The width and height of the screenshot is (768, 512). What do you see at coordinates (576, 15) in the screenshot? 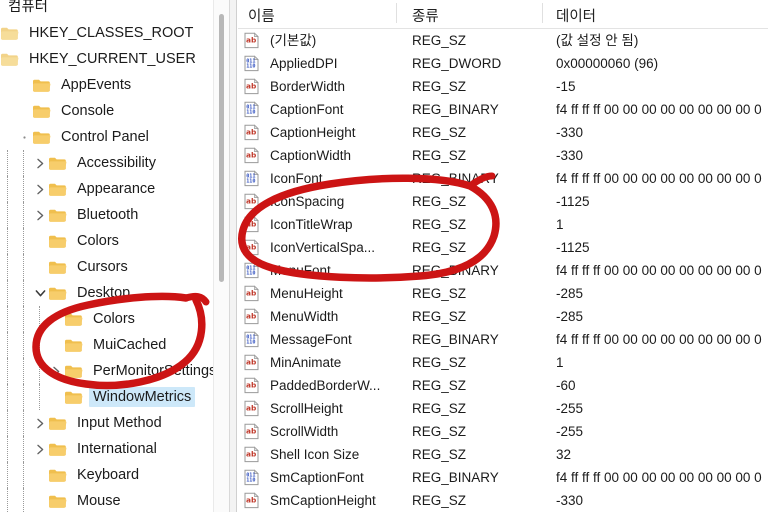
I see `column-header-data: 데이터` at bounding box center [576, 15].